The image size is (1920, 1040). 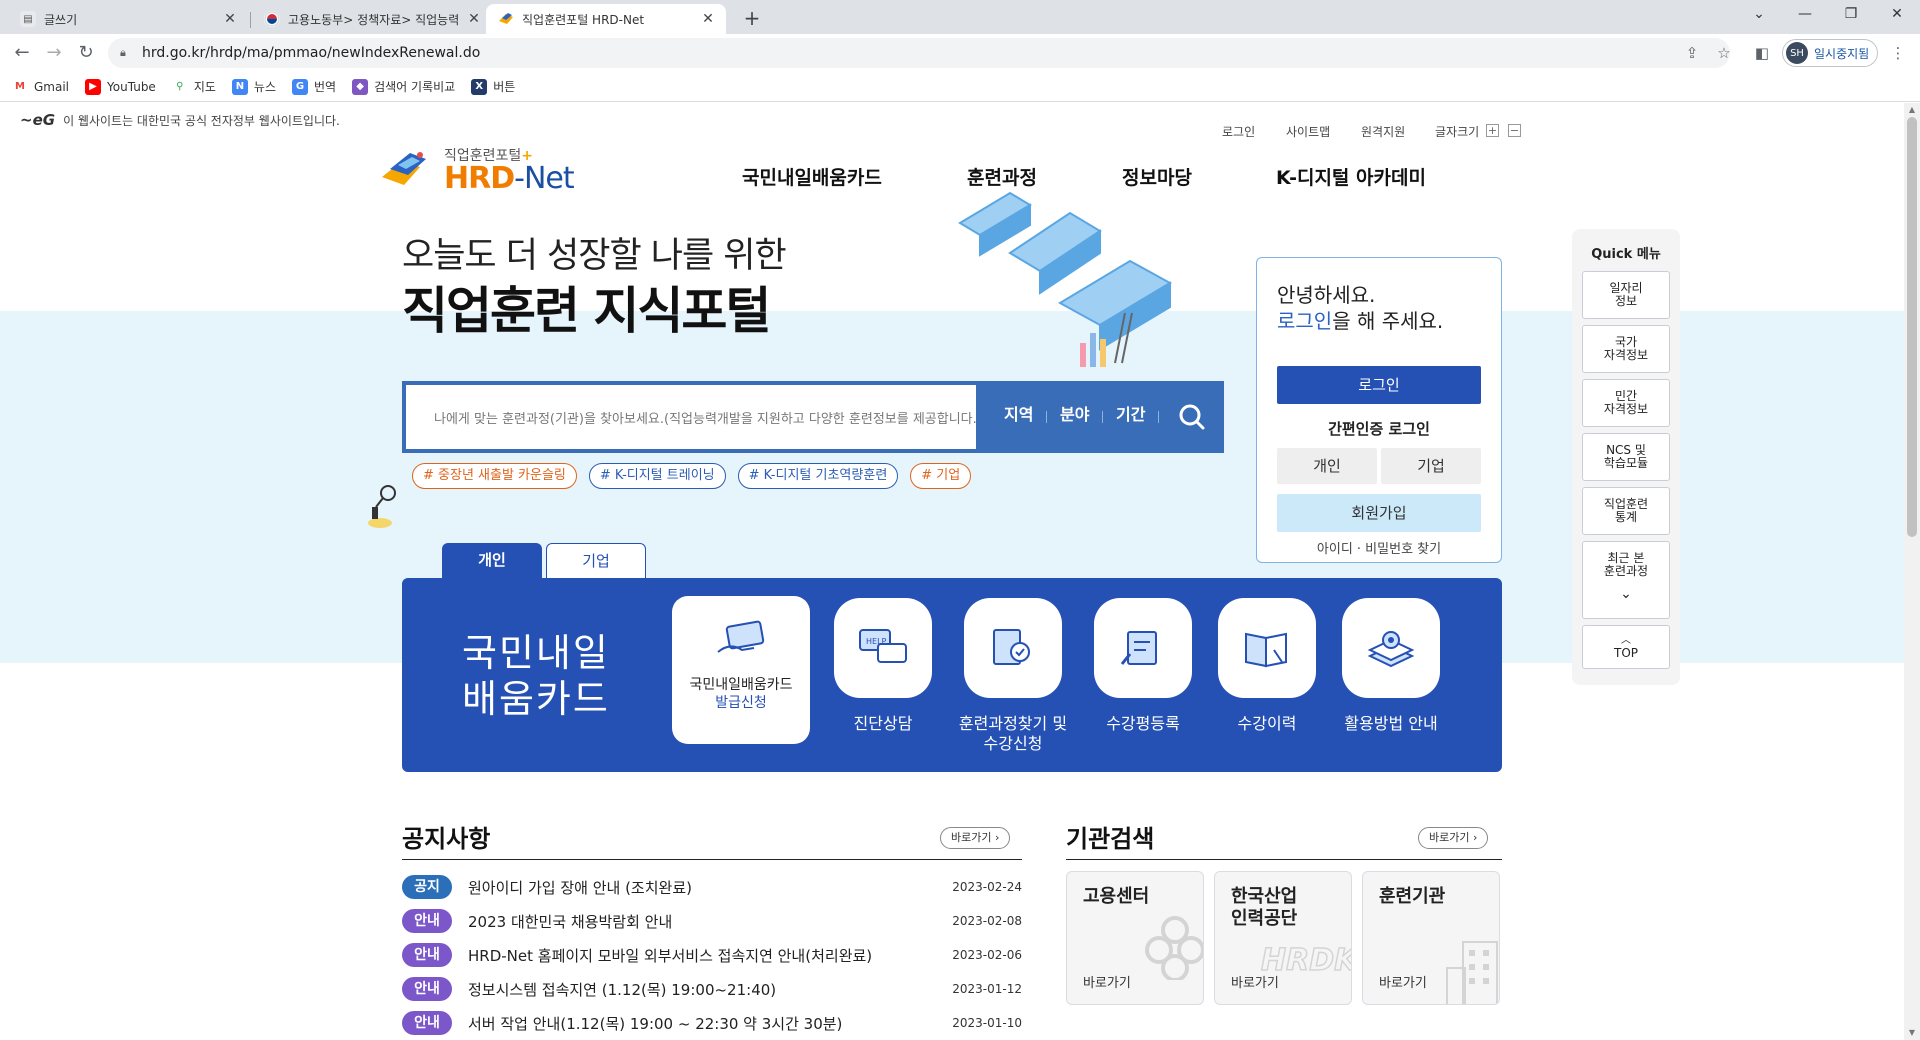 What do you see at coordinates (657, 476) in the screenshot?
I see `hashtag-item: # K-디지털 트레이닝` at bounding box center [657, 476].